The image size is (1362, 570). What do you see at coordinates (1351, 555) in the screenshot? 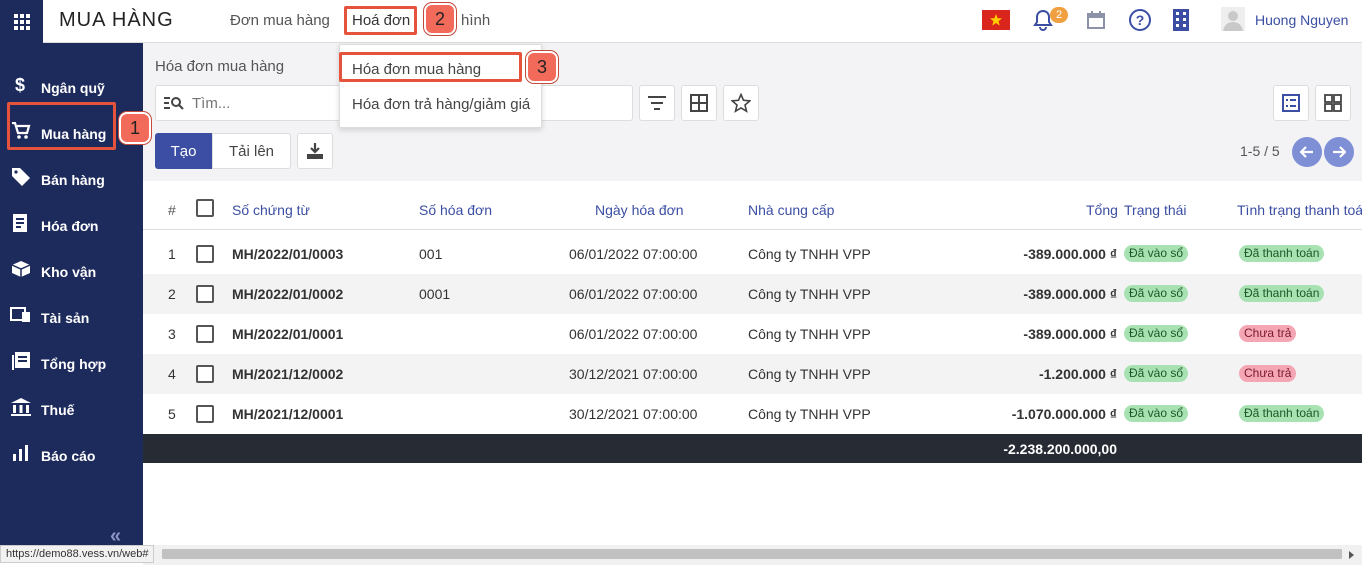
I see `scroll-right-arrow-icon` at bounding box center [1351, 555].